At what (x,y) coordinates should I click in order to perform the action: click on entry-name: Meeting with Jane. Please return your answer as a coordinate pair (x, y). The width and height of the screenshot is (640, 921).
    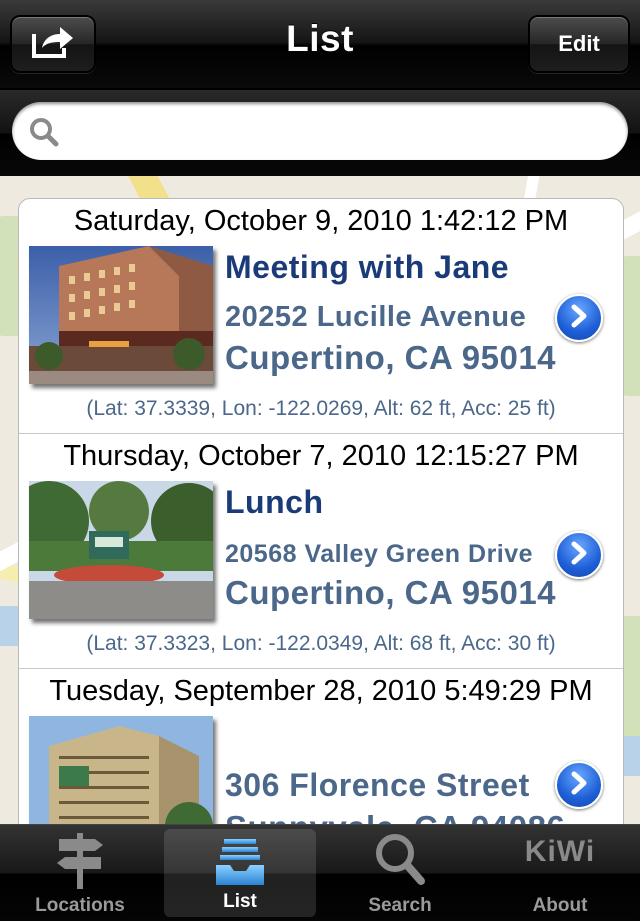
    Looking at the image, I should click on (367, 267).